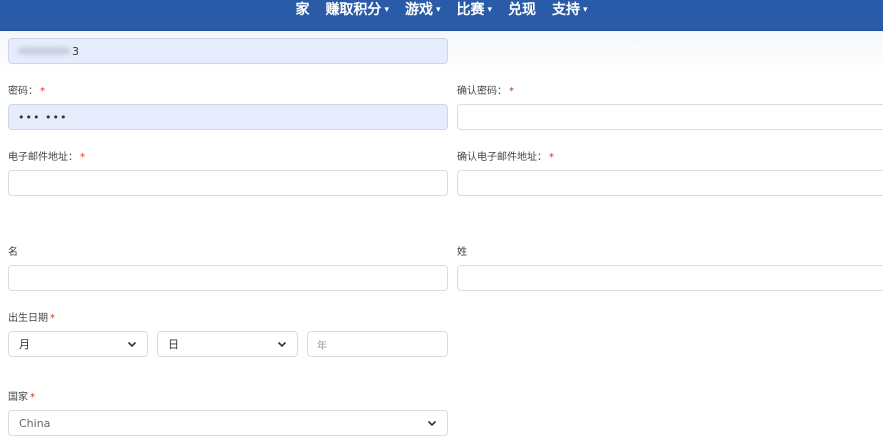 The height and width of the screenshot is (436, 883). I want to click on password-field: ••• •••, so click(228, 117).